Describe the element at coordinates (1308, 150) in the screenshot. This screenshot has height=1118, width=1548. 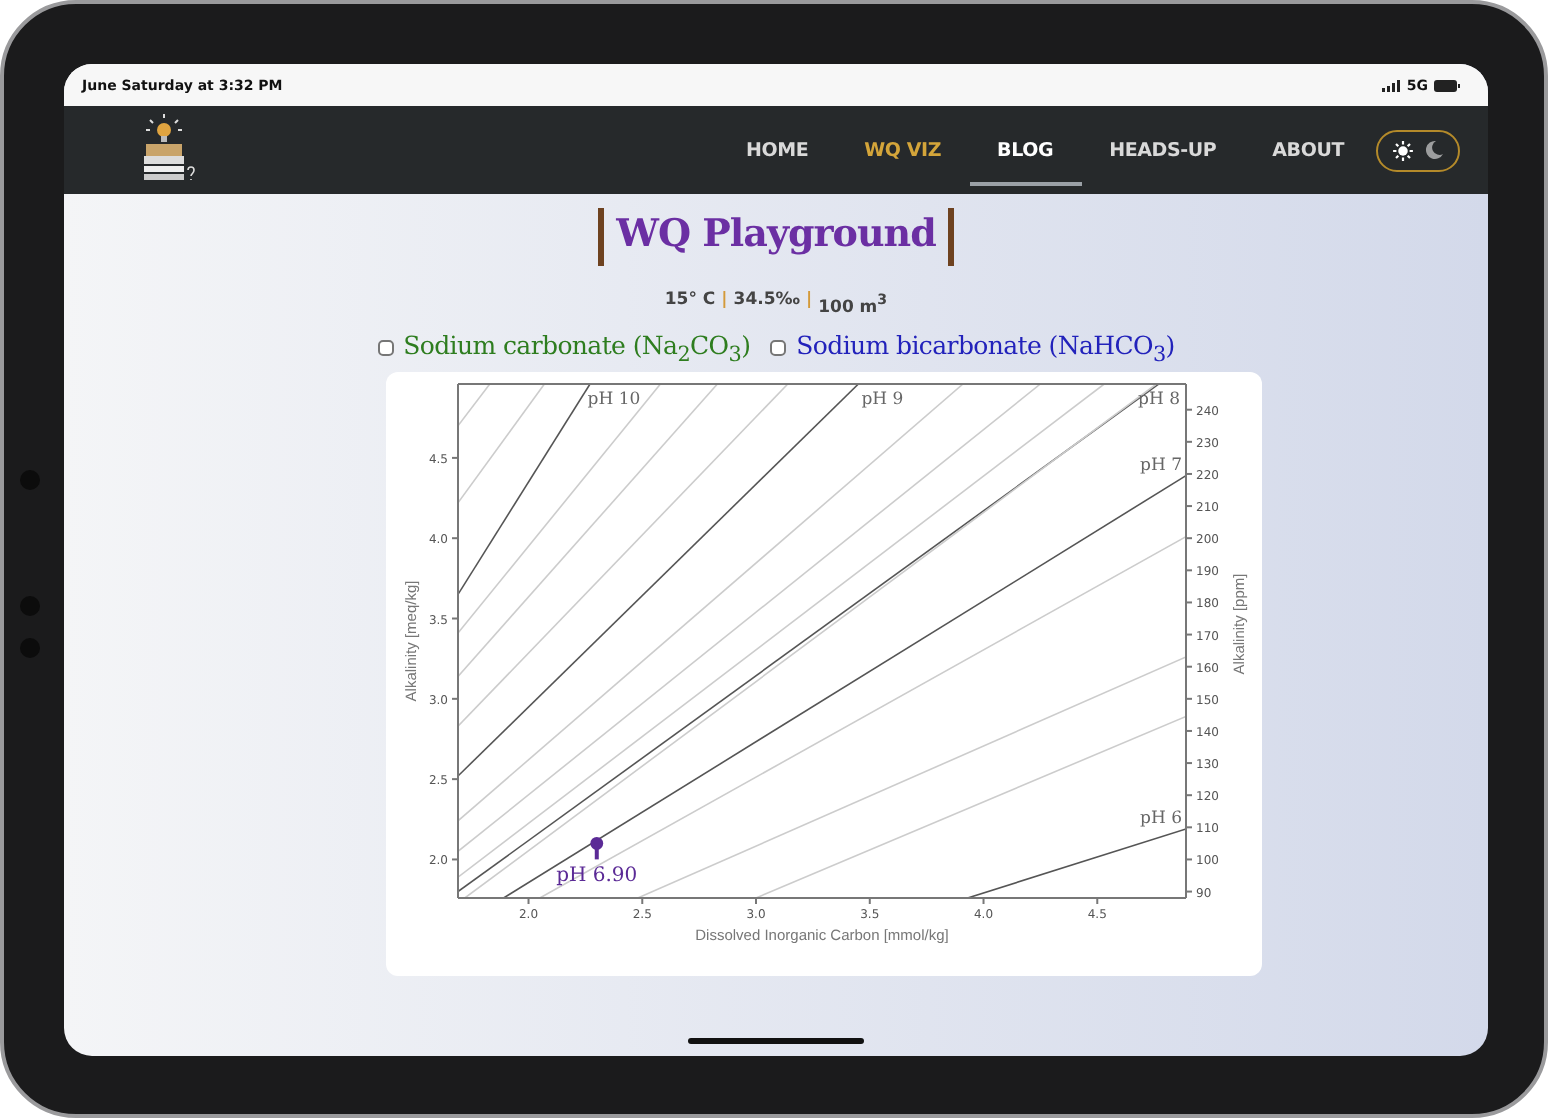
I see `nav-link: ABOUT` at that location.